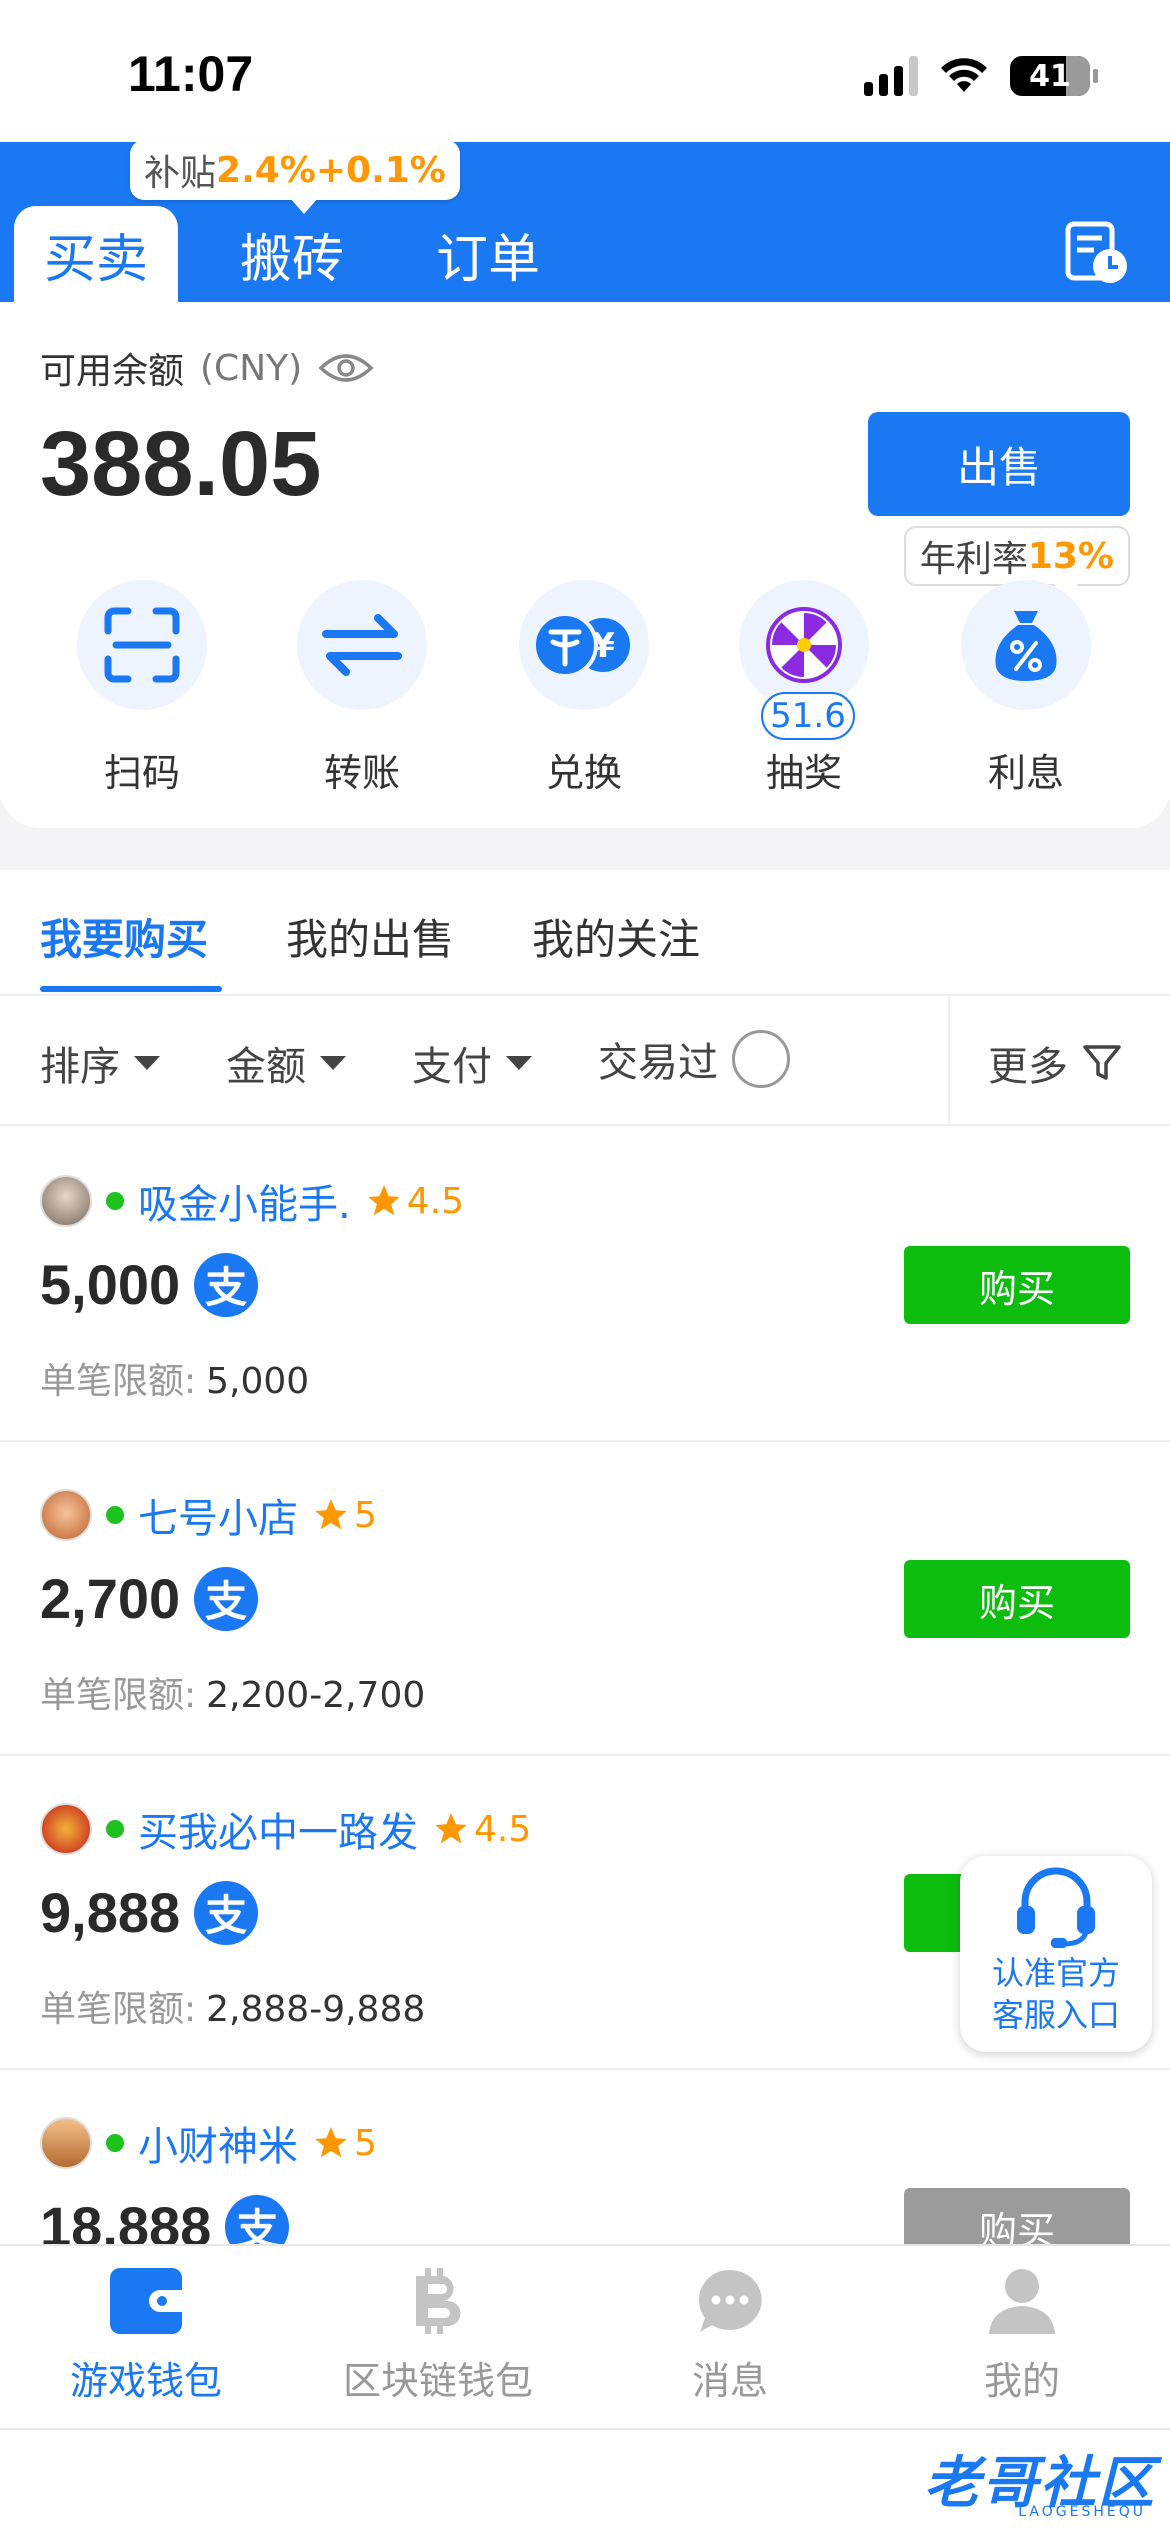 The image size is (1170, 2532). I want to click on seller-name: 小财神米, so click(218, 2143).